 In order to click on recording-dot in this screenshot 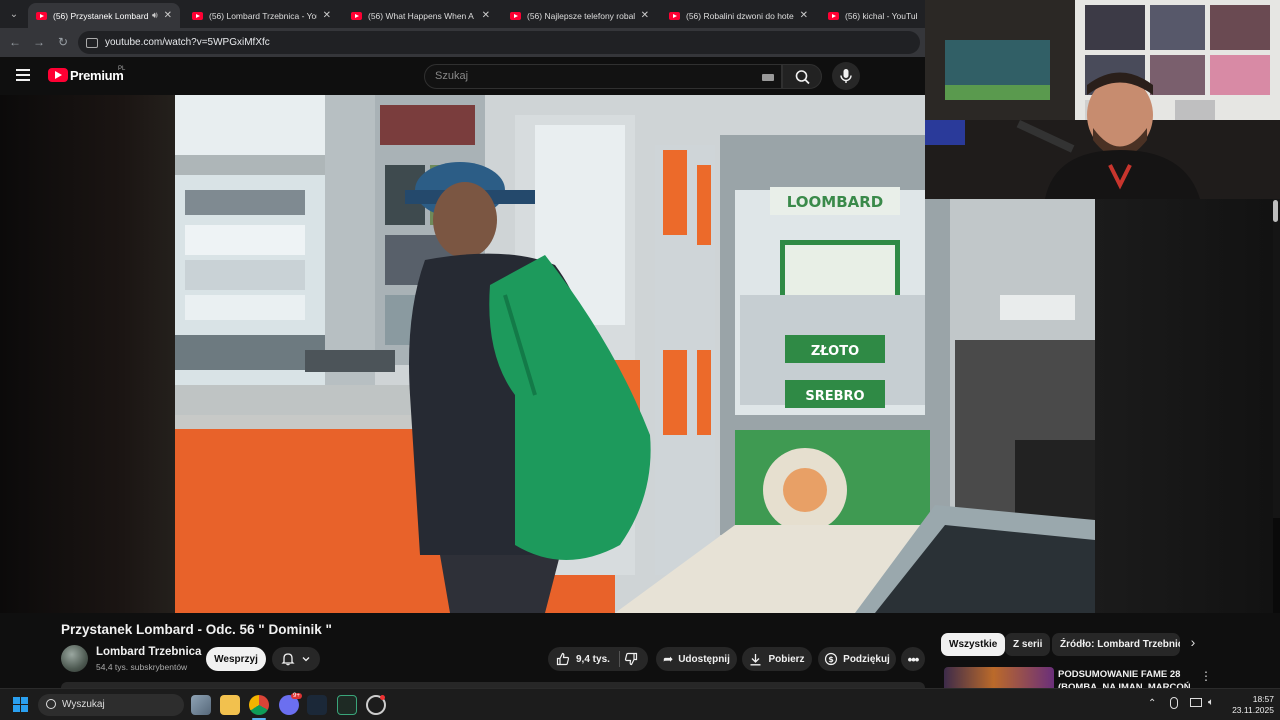, I will do `click(382, 697)`.